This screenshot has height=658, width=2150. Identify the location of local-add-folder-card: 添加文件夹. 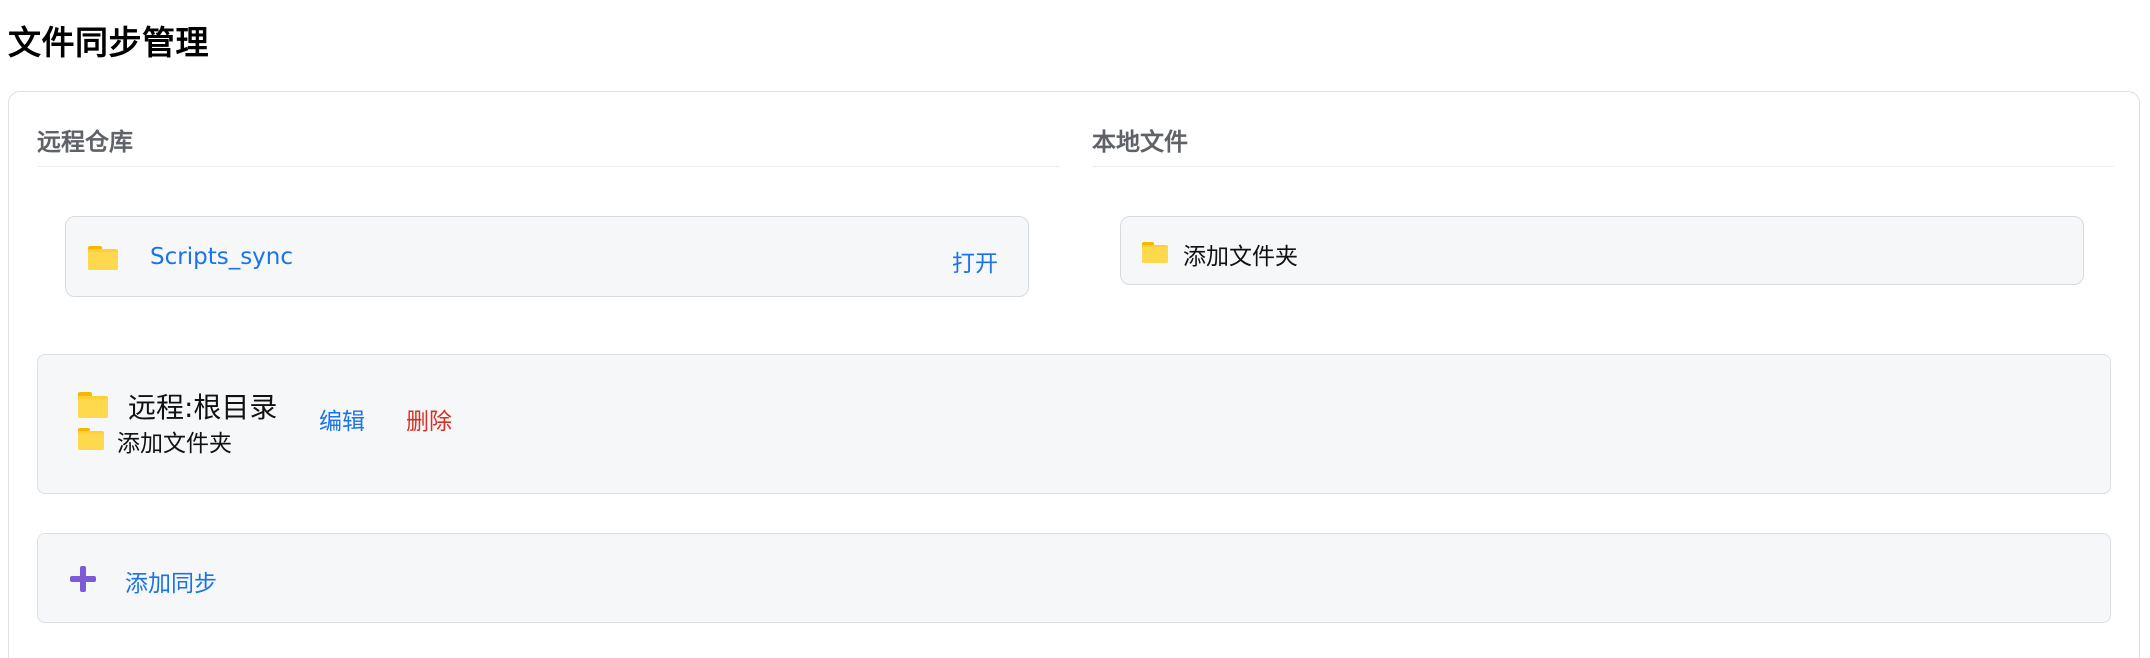
(1602, 250).